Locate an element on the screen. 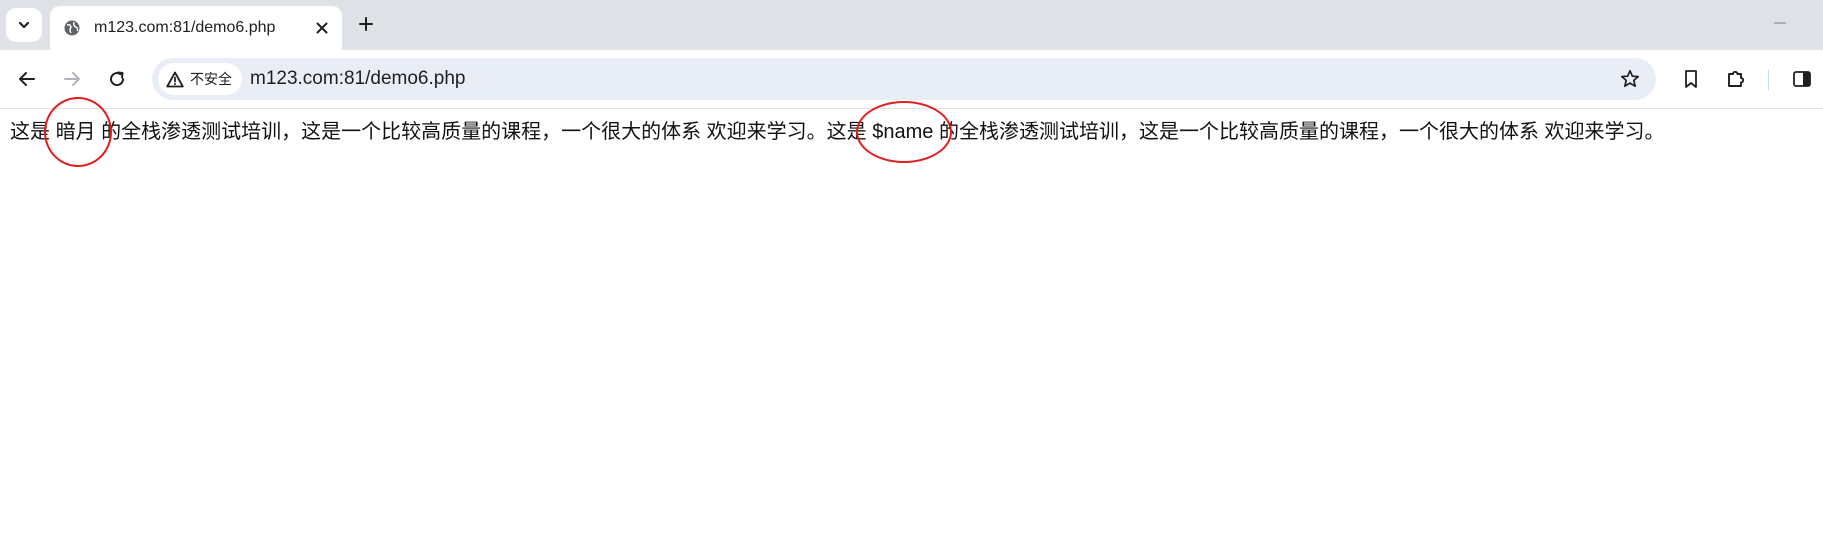  tab-close-button is located at coordinates (322, 28).